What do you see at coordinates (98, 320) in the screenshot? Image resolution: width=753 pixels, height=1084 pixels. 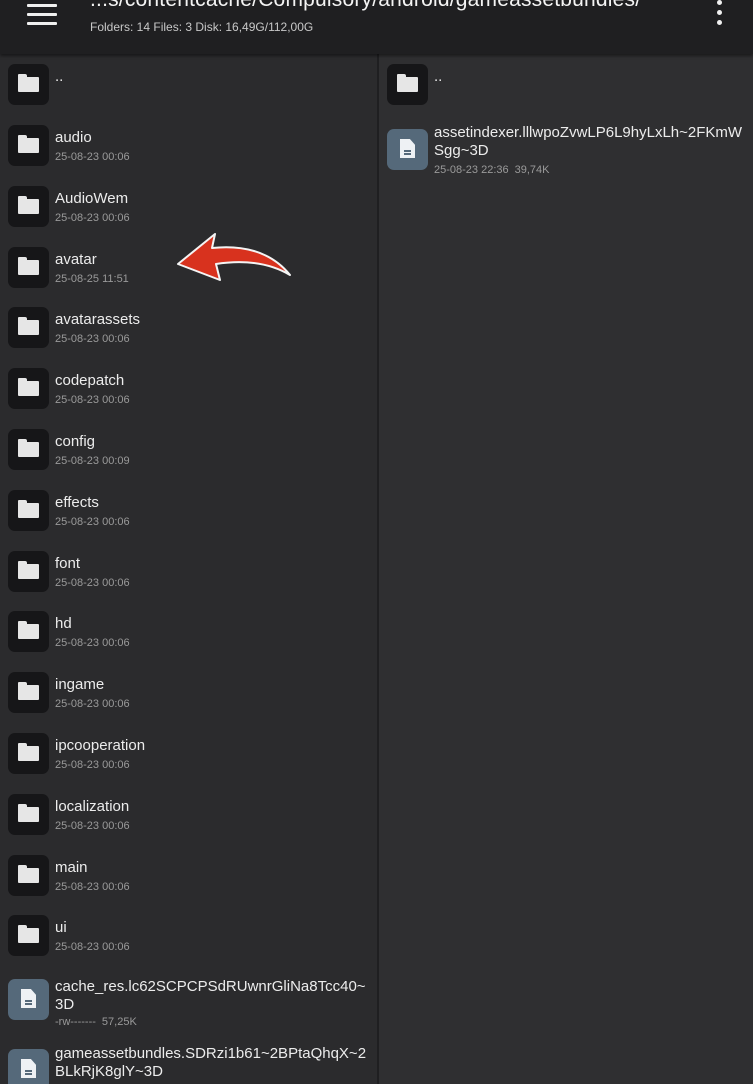 I see `folder-name: avatarassets` at bounding box center [98, 320].